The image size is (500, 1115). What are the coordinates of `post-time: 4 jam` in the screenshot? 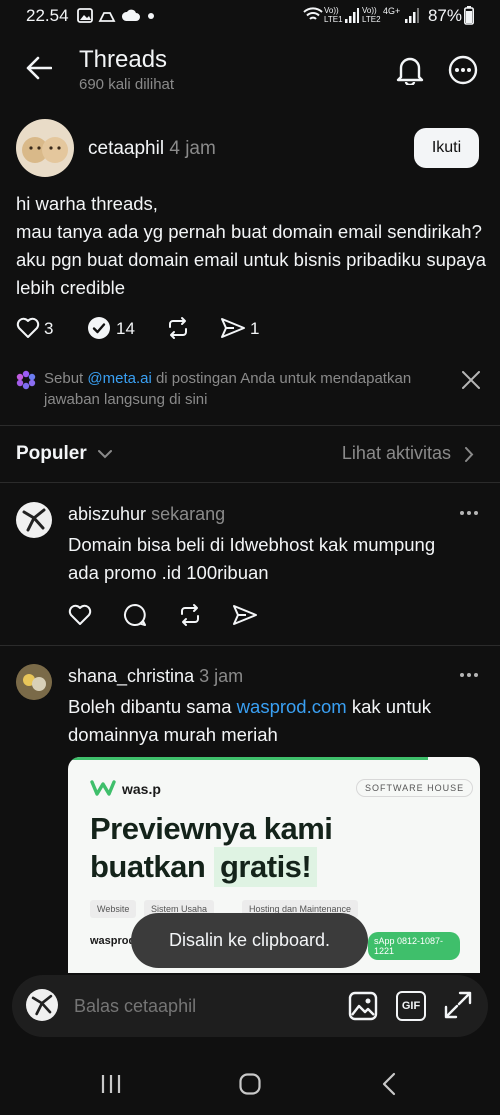 It's located at (192, 148).